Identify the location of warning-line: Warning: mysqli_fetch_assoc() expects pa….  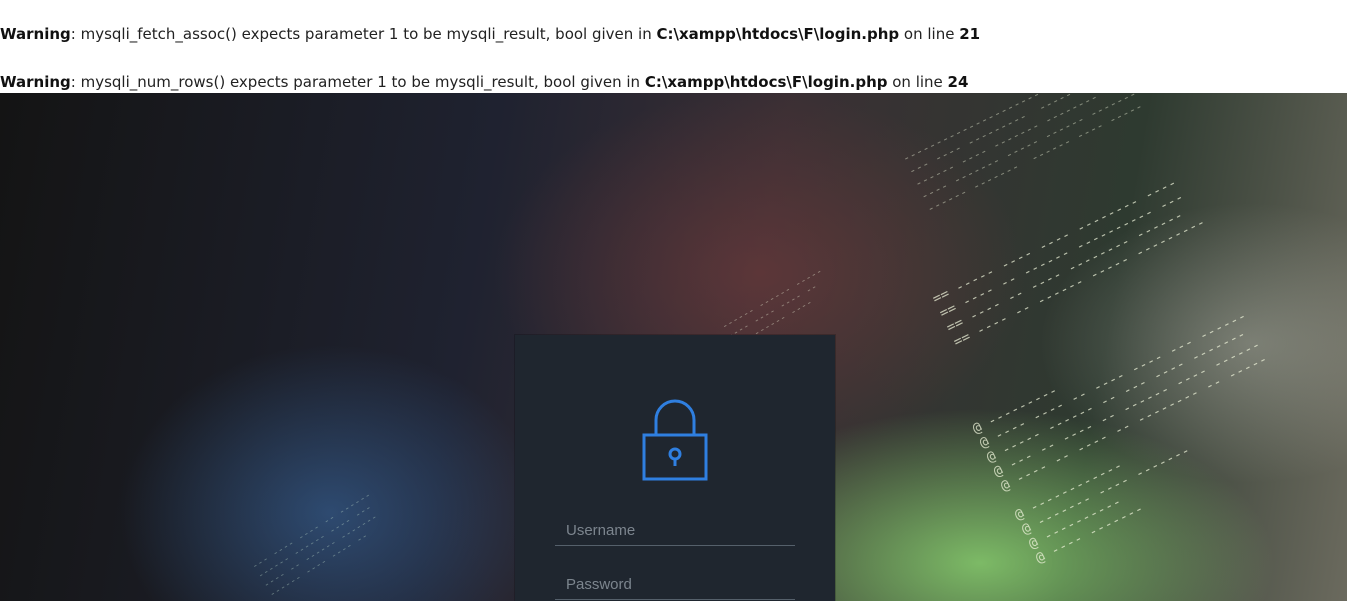
(490, 34).